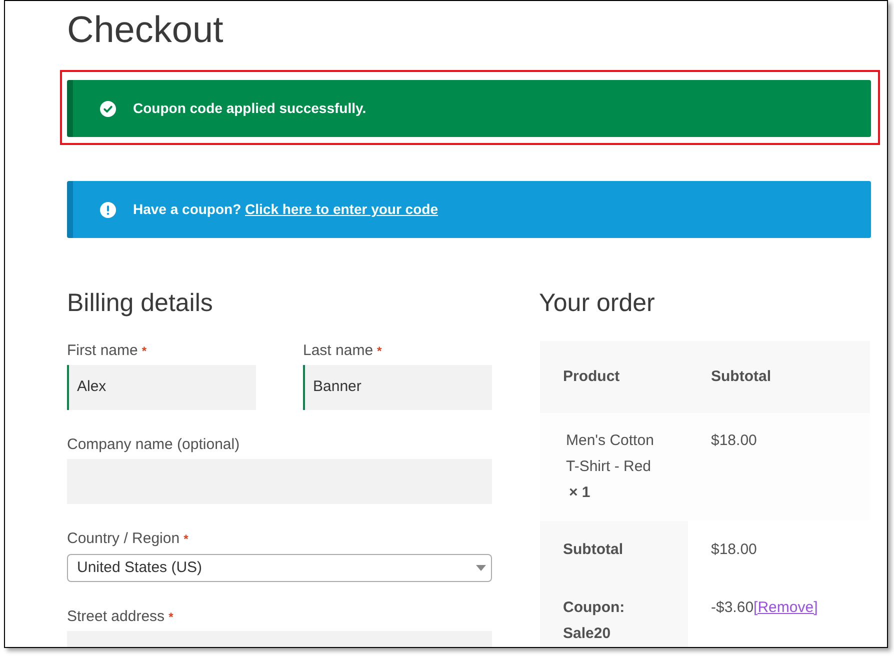 This screenshot has width=894, height=656. Describe the element at coordinates (734, 549) in the screenshot. I see `total-amount: $18.00` at that location.